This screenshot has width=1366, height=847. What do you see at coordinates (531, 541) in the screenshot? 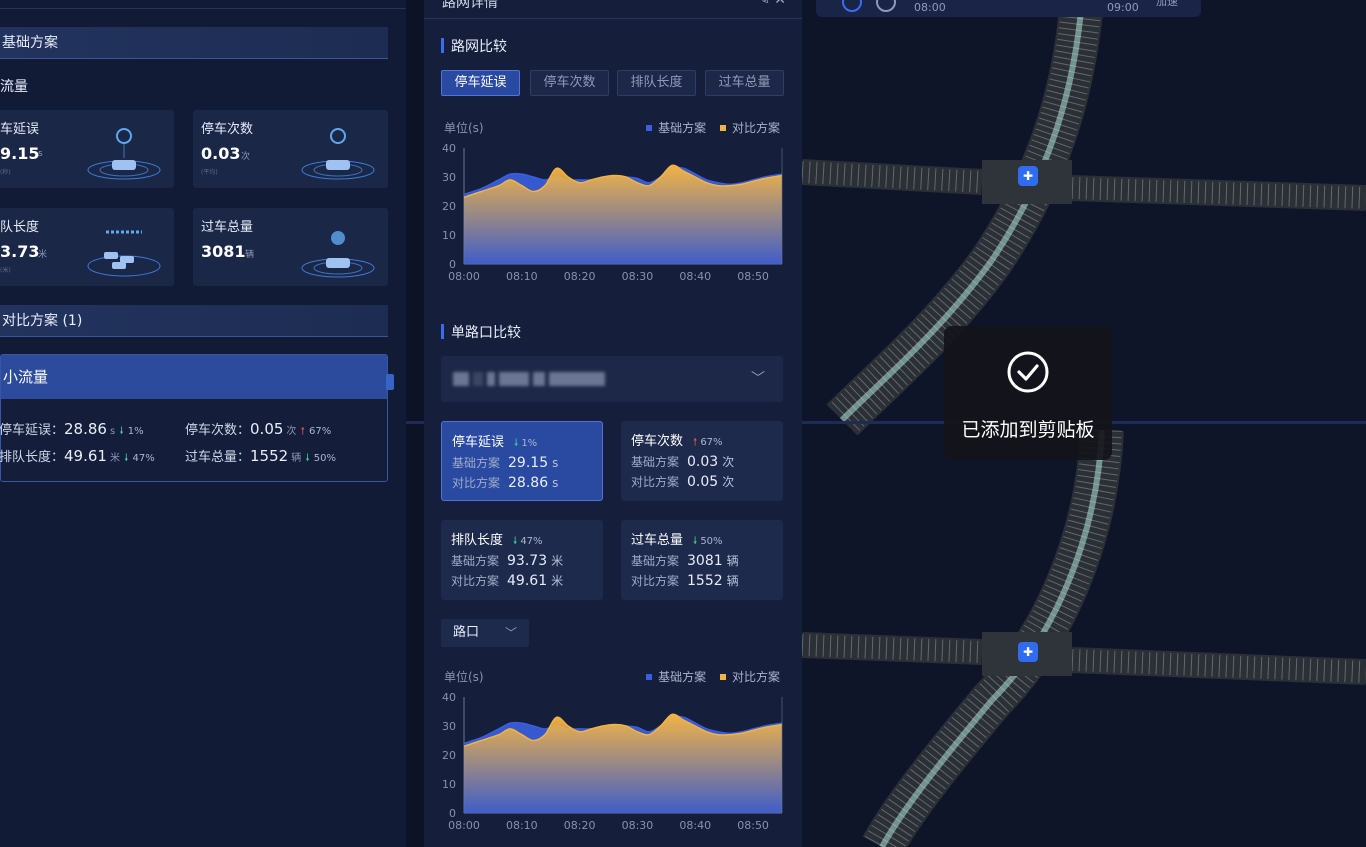
I see `card-pct: 47%` at bounding box center [531, 541].